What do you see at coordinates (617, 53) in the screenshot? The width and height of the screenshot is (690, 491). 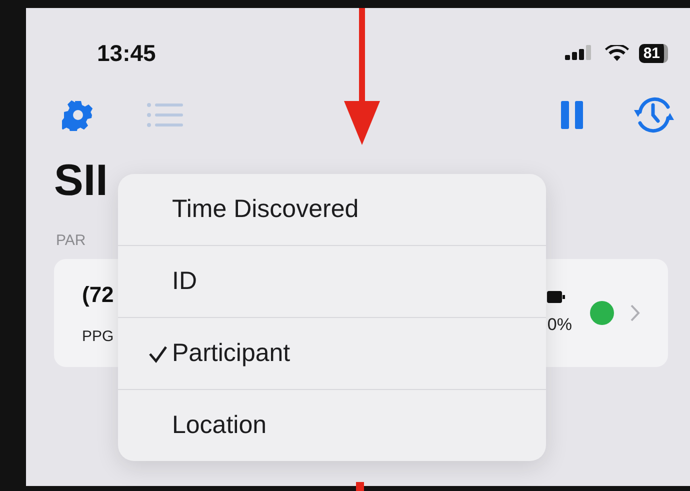 I see `wifi-icon` at bounding box center [617, 53].